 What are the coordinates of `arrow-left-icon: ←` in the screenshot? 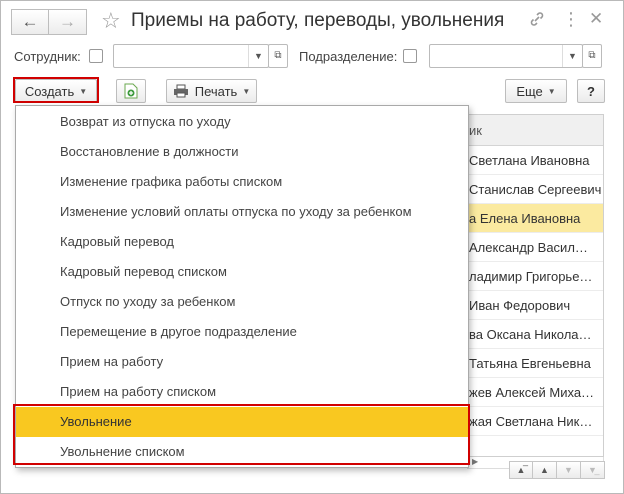 It's located at (30, 21).